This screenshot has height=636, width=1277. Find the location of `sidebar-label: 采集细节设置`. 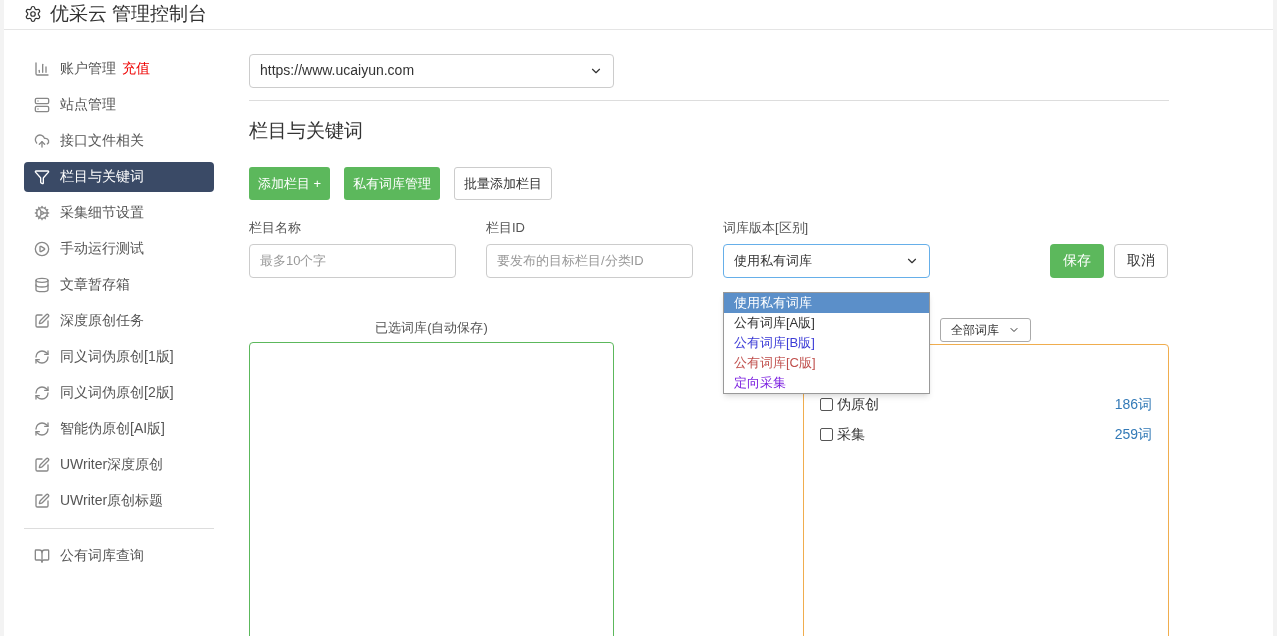

sidebar-label: 采集细节设置 is located at coordinates (102, 212).